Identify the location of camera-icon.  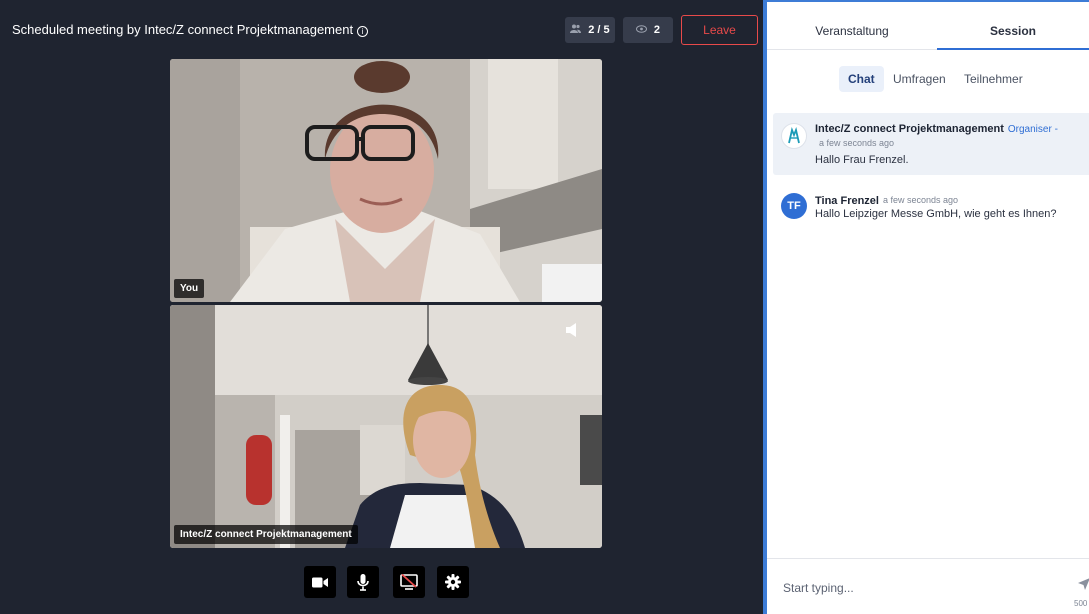
(320, 582).